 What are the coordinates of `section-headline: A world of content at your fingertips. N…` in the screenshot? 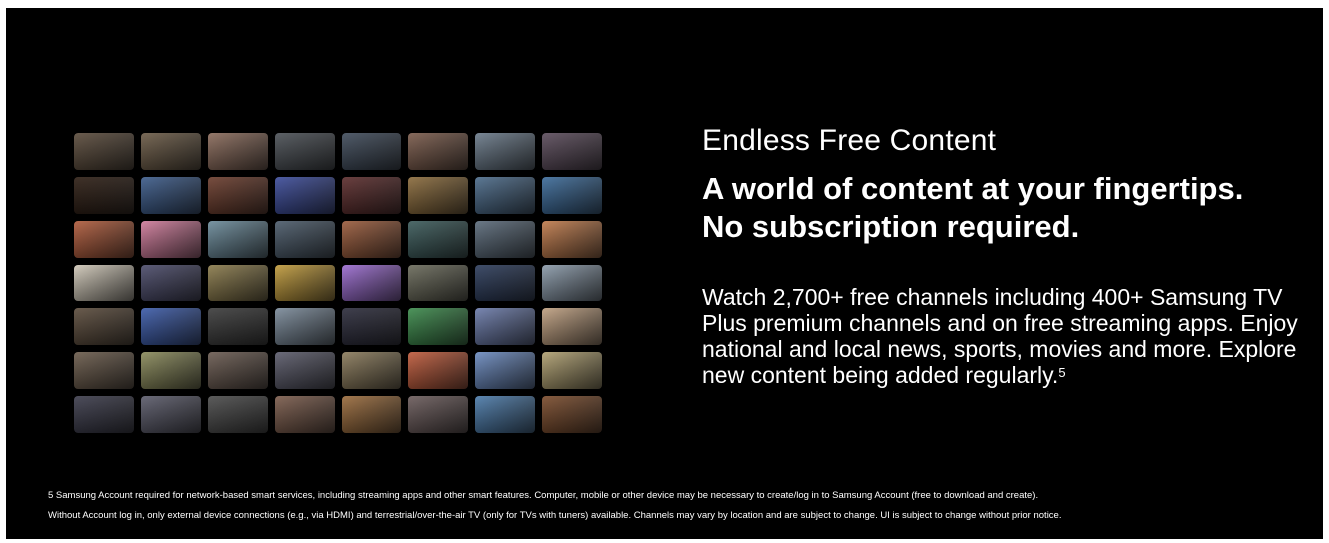 It's located at (1007, 208).